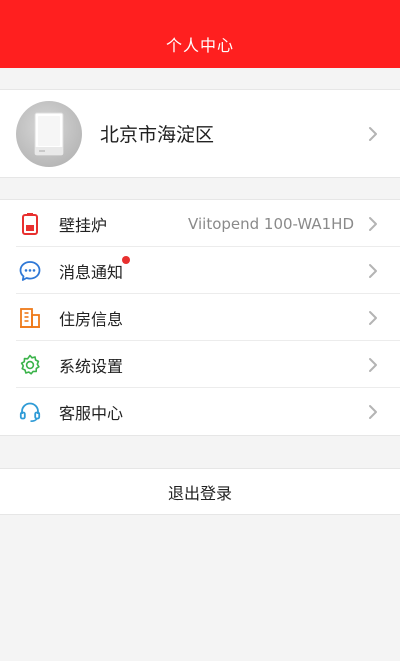  I want to click on profile-location: 北京市海淀区, so click(157, 135).